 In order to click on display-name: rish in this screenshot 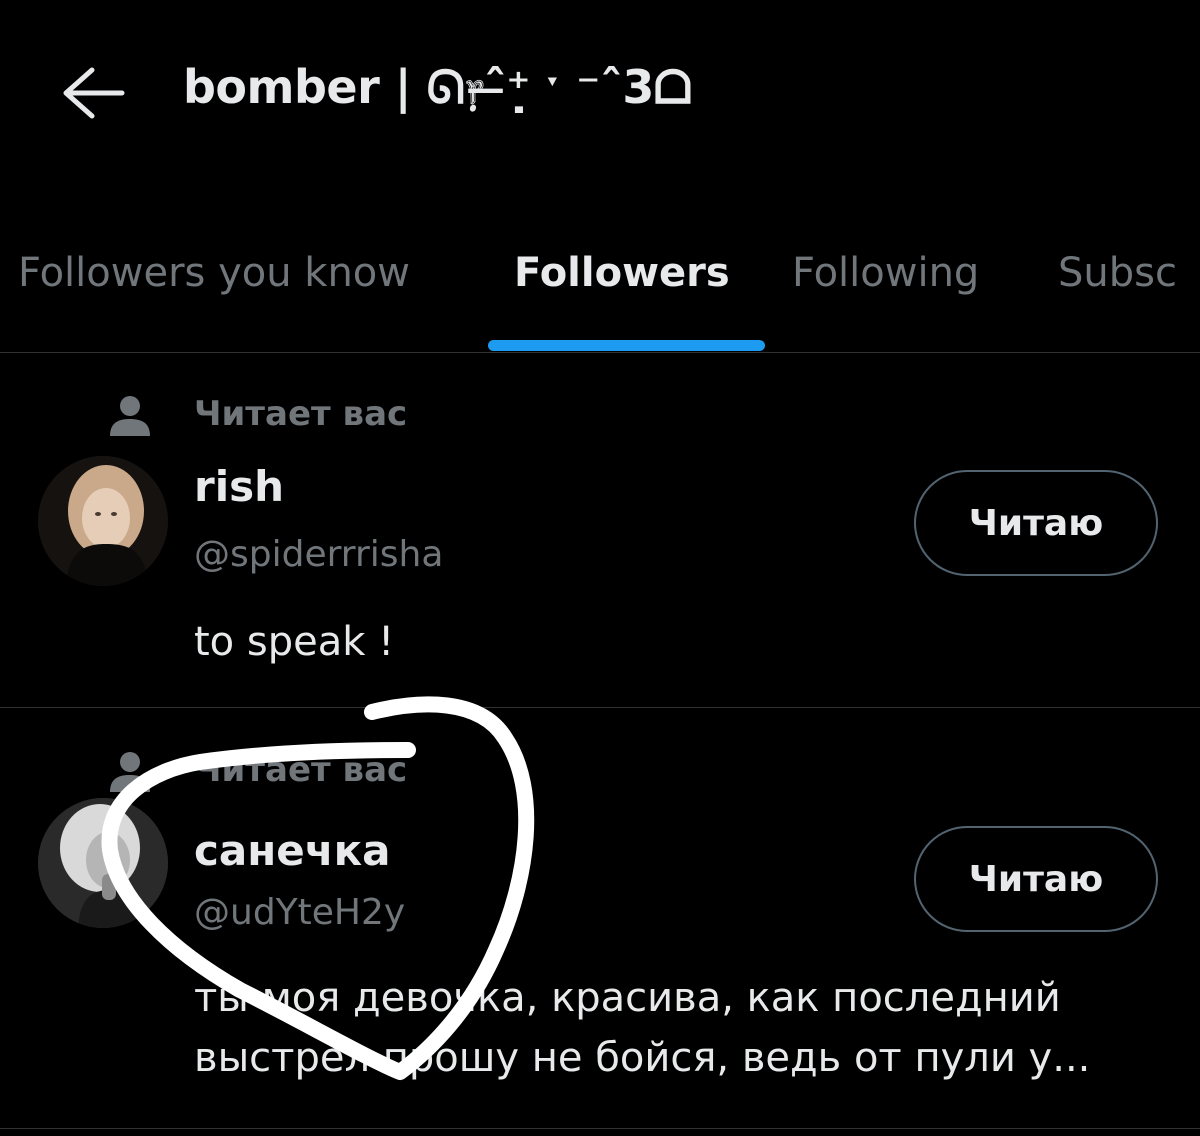, I will do `click(239, 486)`.